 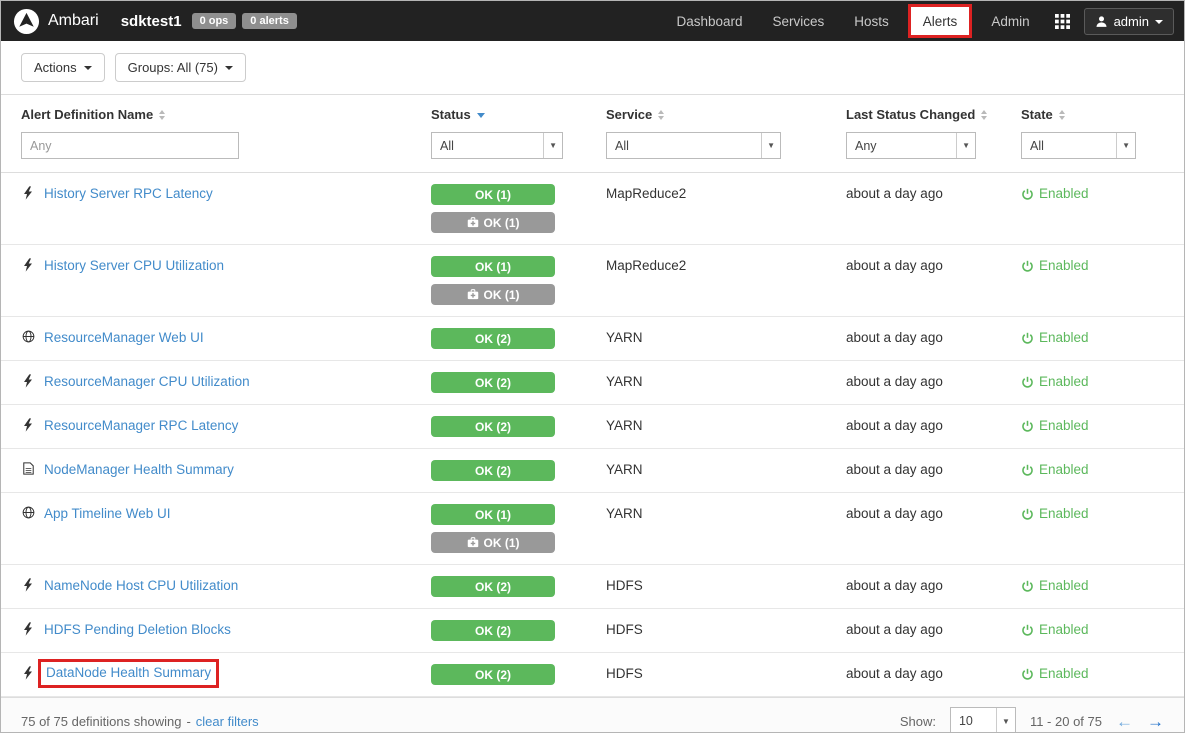 What do you see at coordinates (139, 470) in the screenshot?
I see `alert-definition-link: NodeManager Health Summary` at bounding box center [139, 470].